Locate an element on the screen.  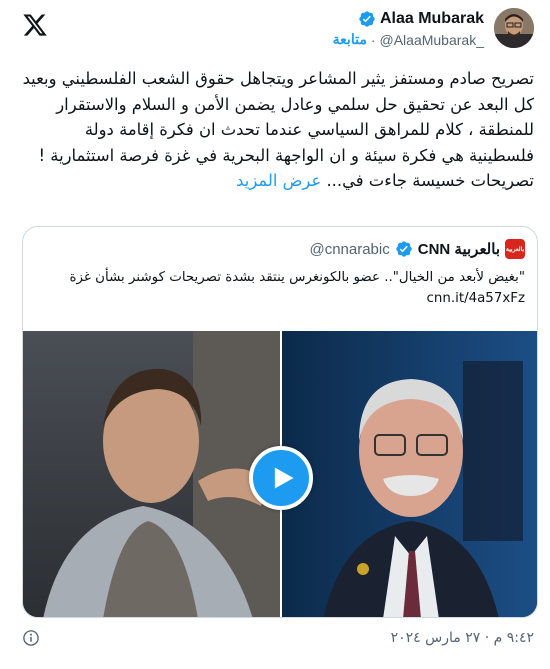
avatar is located at coordinates (514, 28).